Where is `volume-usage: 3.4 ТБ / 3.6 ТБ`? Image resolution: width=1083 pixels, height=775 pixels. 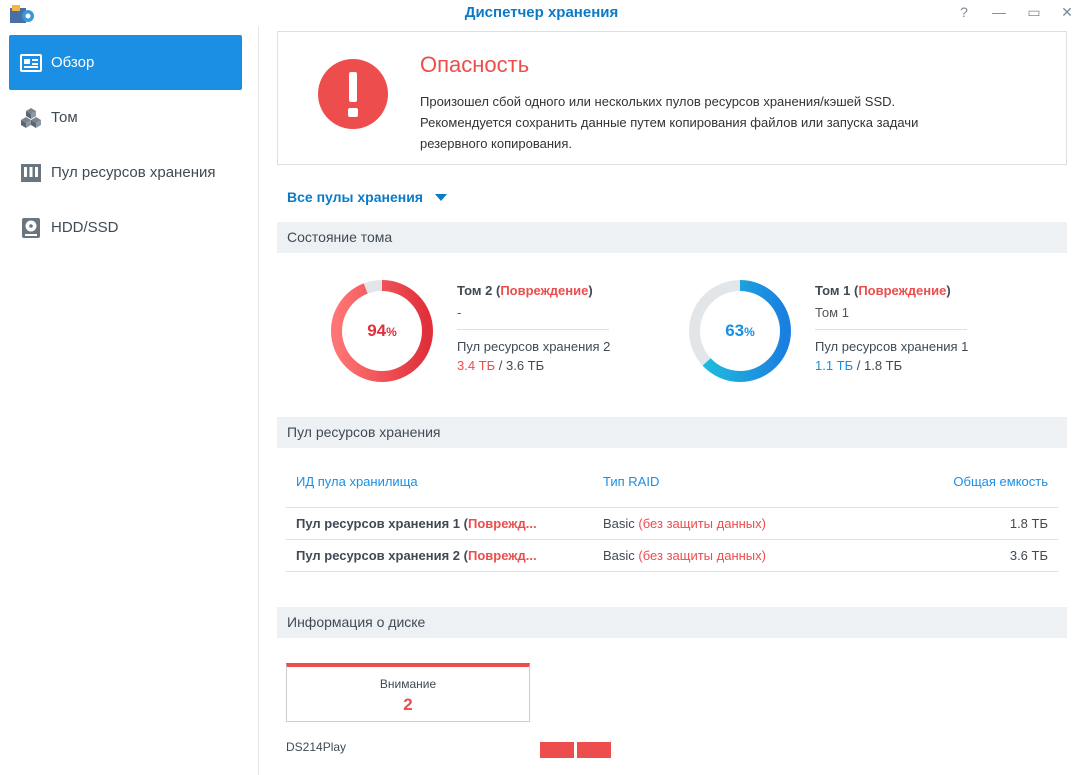 volume-usage: 3.4 ТБ / 3.6 ТБ is located at coordinates (500, 365).